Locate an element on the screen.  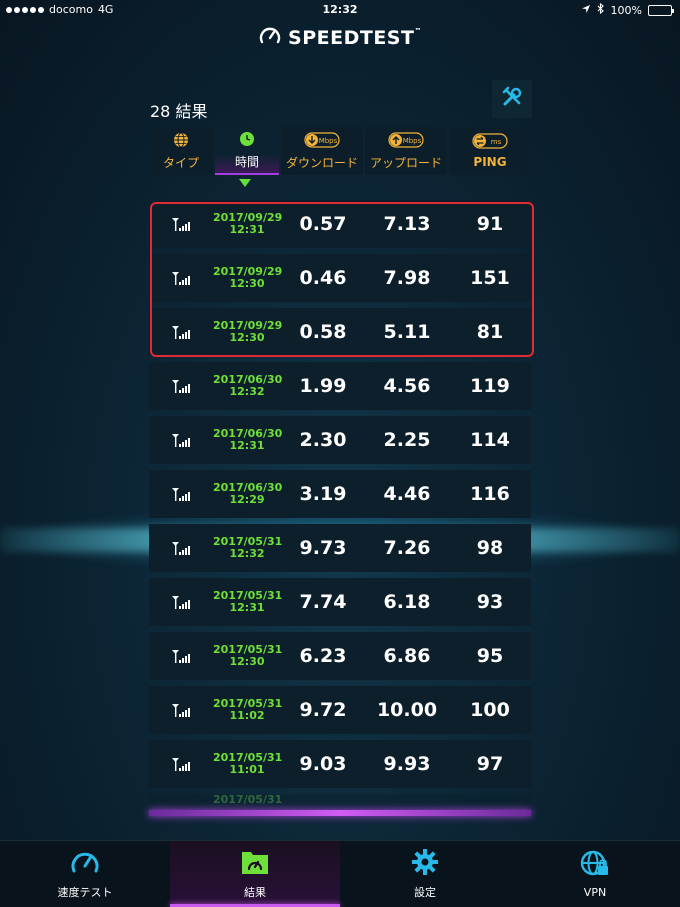
upload-icon: Mbps is located at coordinates (406, 141).